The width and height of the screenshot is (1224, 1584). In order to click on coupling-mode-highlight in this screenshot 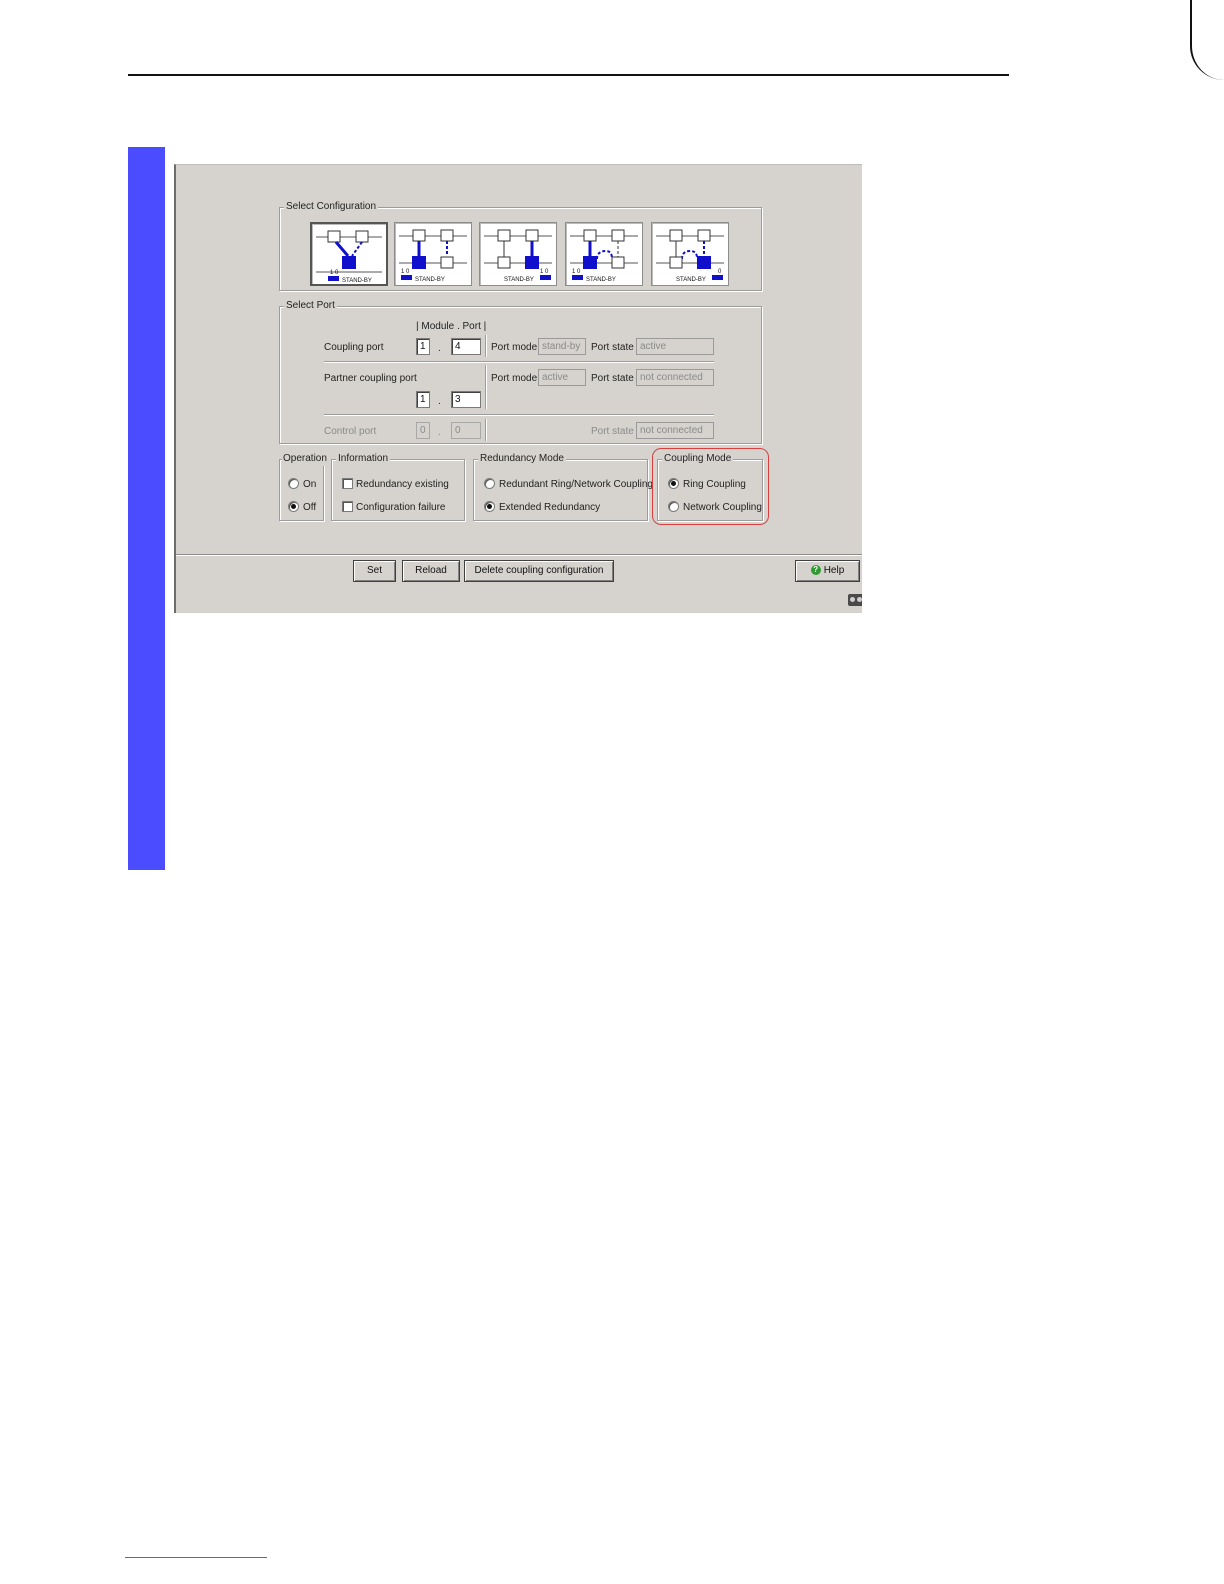, I will do `click(710, 486)`.